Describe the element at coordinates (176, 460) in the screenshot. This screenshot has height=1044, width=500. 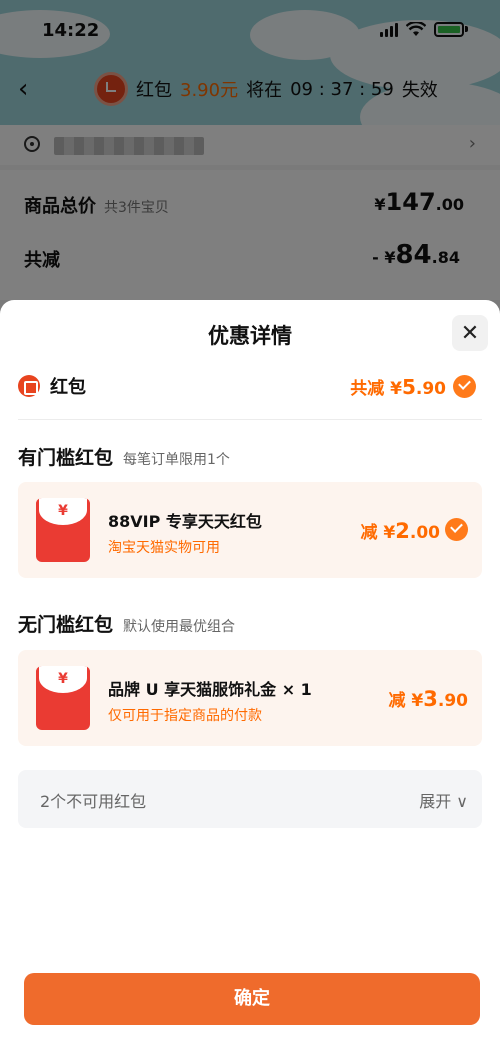
I see `section-threshold-sub: 每笔订单限用1个` at that location.